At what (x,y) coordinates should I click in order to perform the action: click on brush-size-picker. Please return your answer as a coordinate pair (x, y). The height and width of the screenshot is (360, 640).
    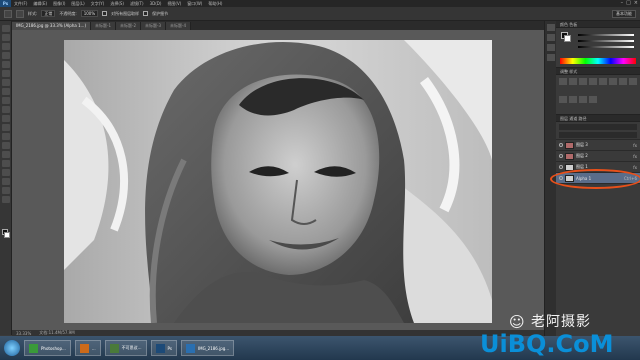
    Looking at the image, I should click on (20, 13).